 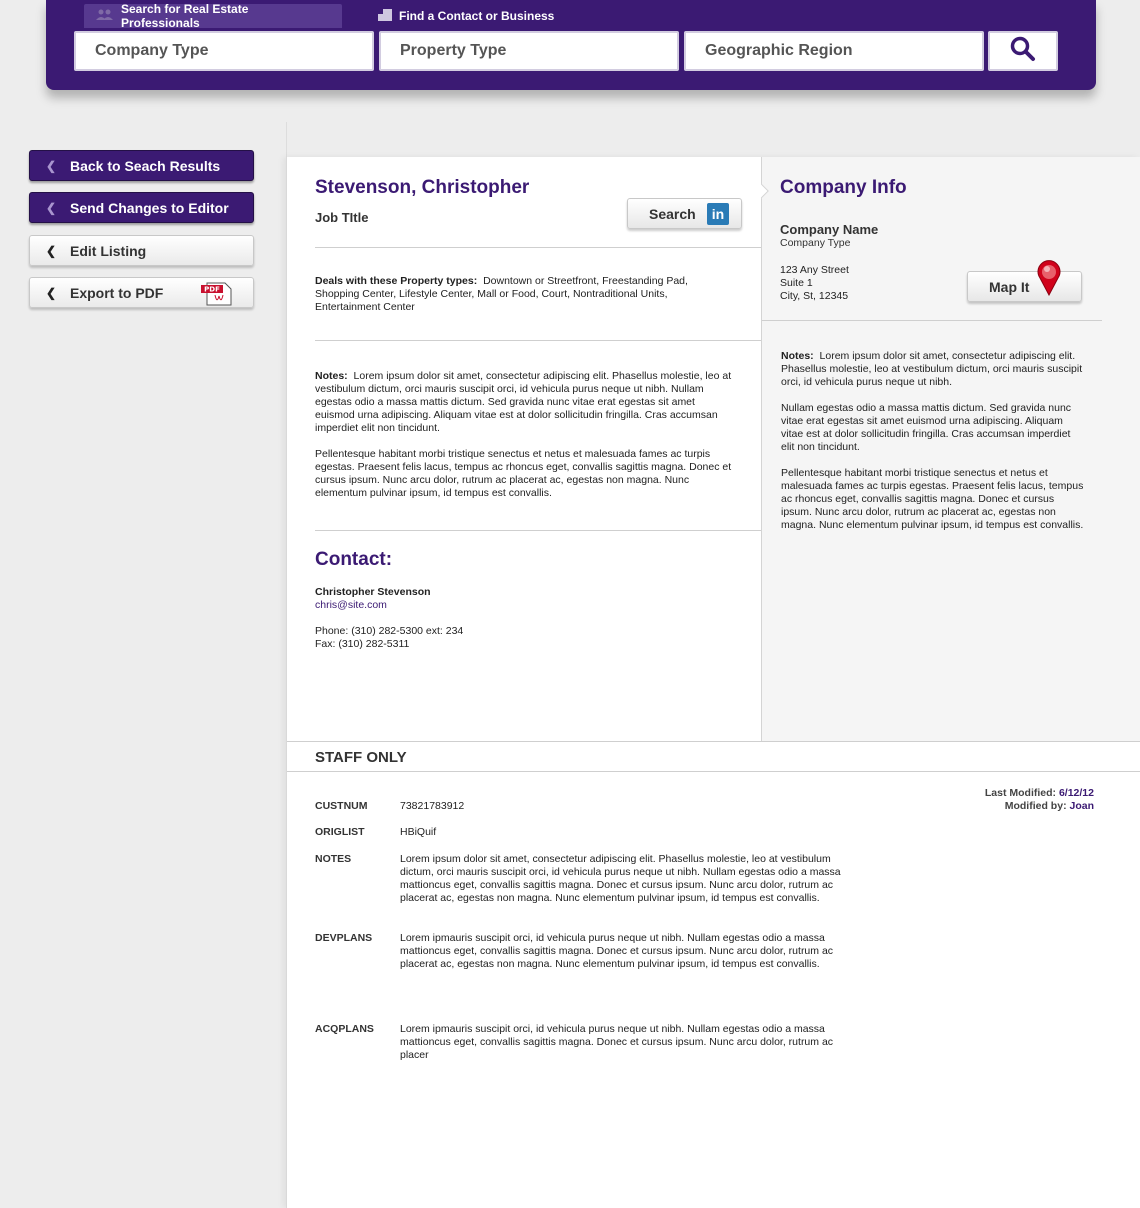 I want to click on notes-label: Notes:, so click(x=331, y=376).